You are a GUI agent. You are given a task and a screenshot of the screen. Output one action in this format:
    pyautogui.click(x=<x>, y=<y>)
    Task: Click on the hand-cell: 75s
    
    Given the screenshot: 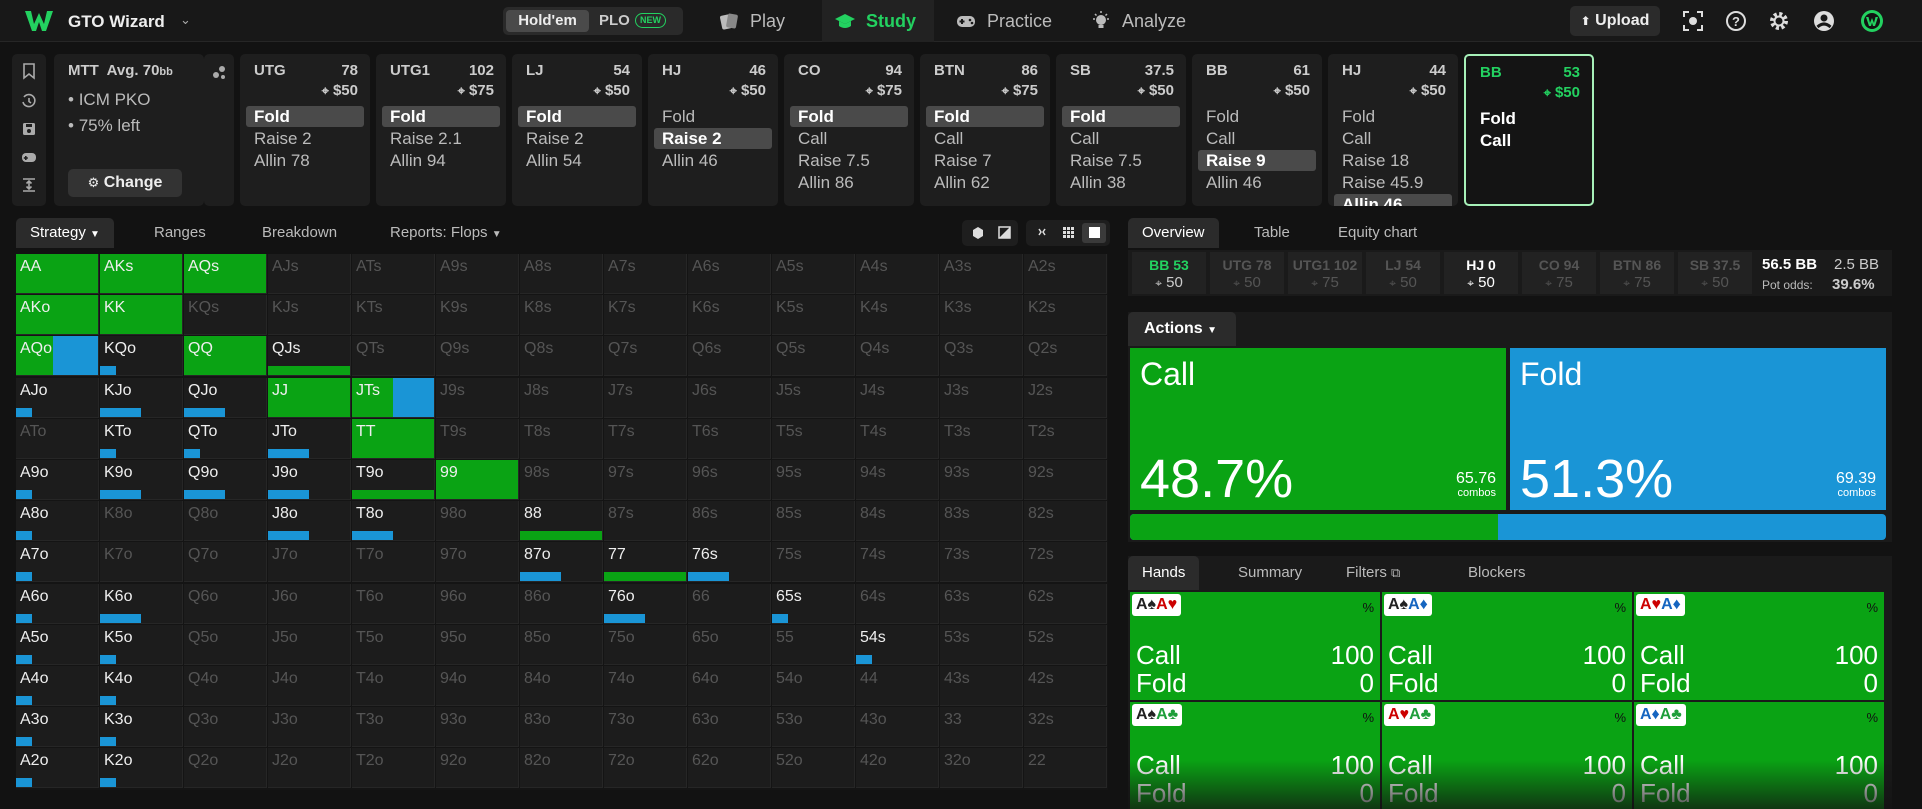 What is the action you would take?
    pyautogui.click(x=813, y=562)
    